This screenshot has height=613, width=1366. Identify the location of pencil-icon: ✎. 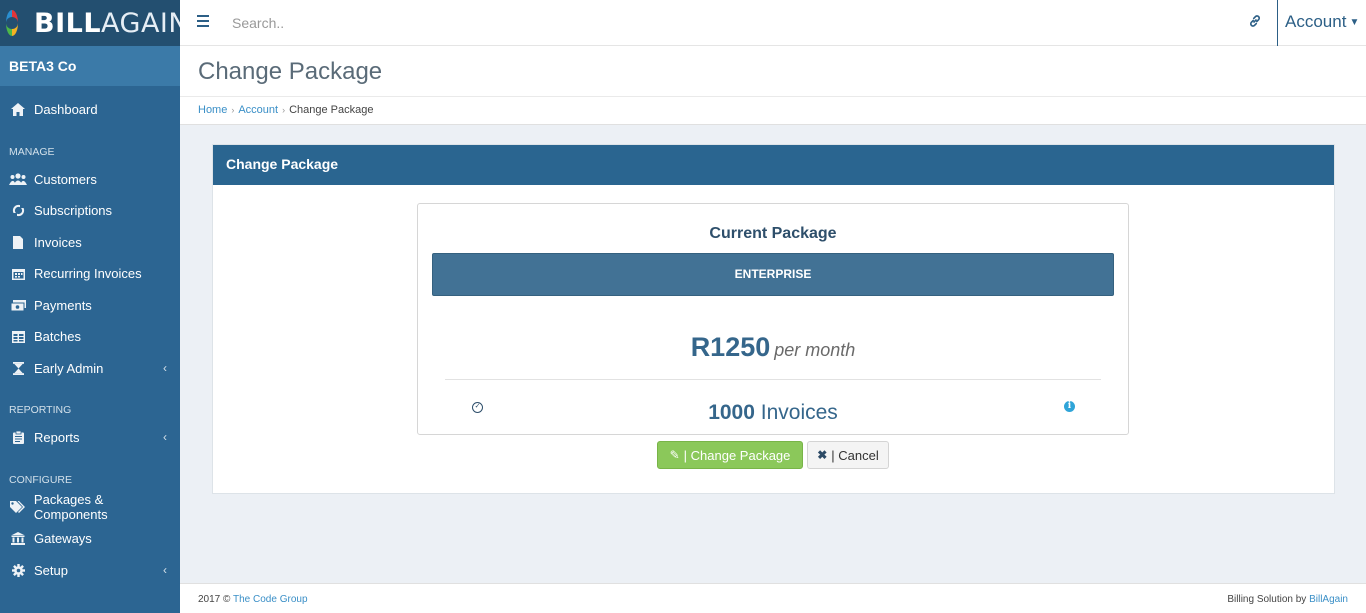
(674, 455).